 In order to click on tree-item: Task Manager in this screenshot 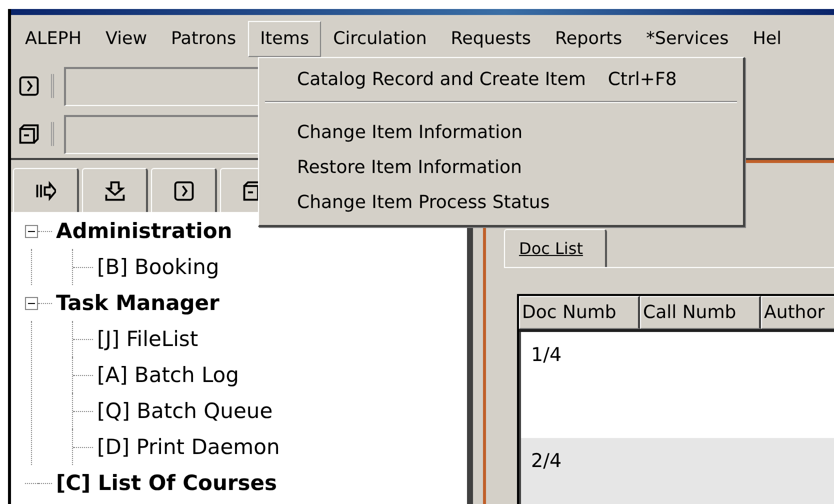, I will do `click(138, 303)`.